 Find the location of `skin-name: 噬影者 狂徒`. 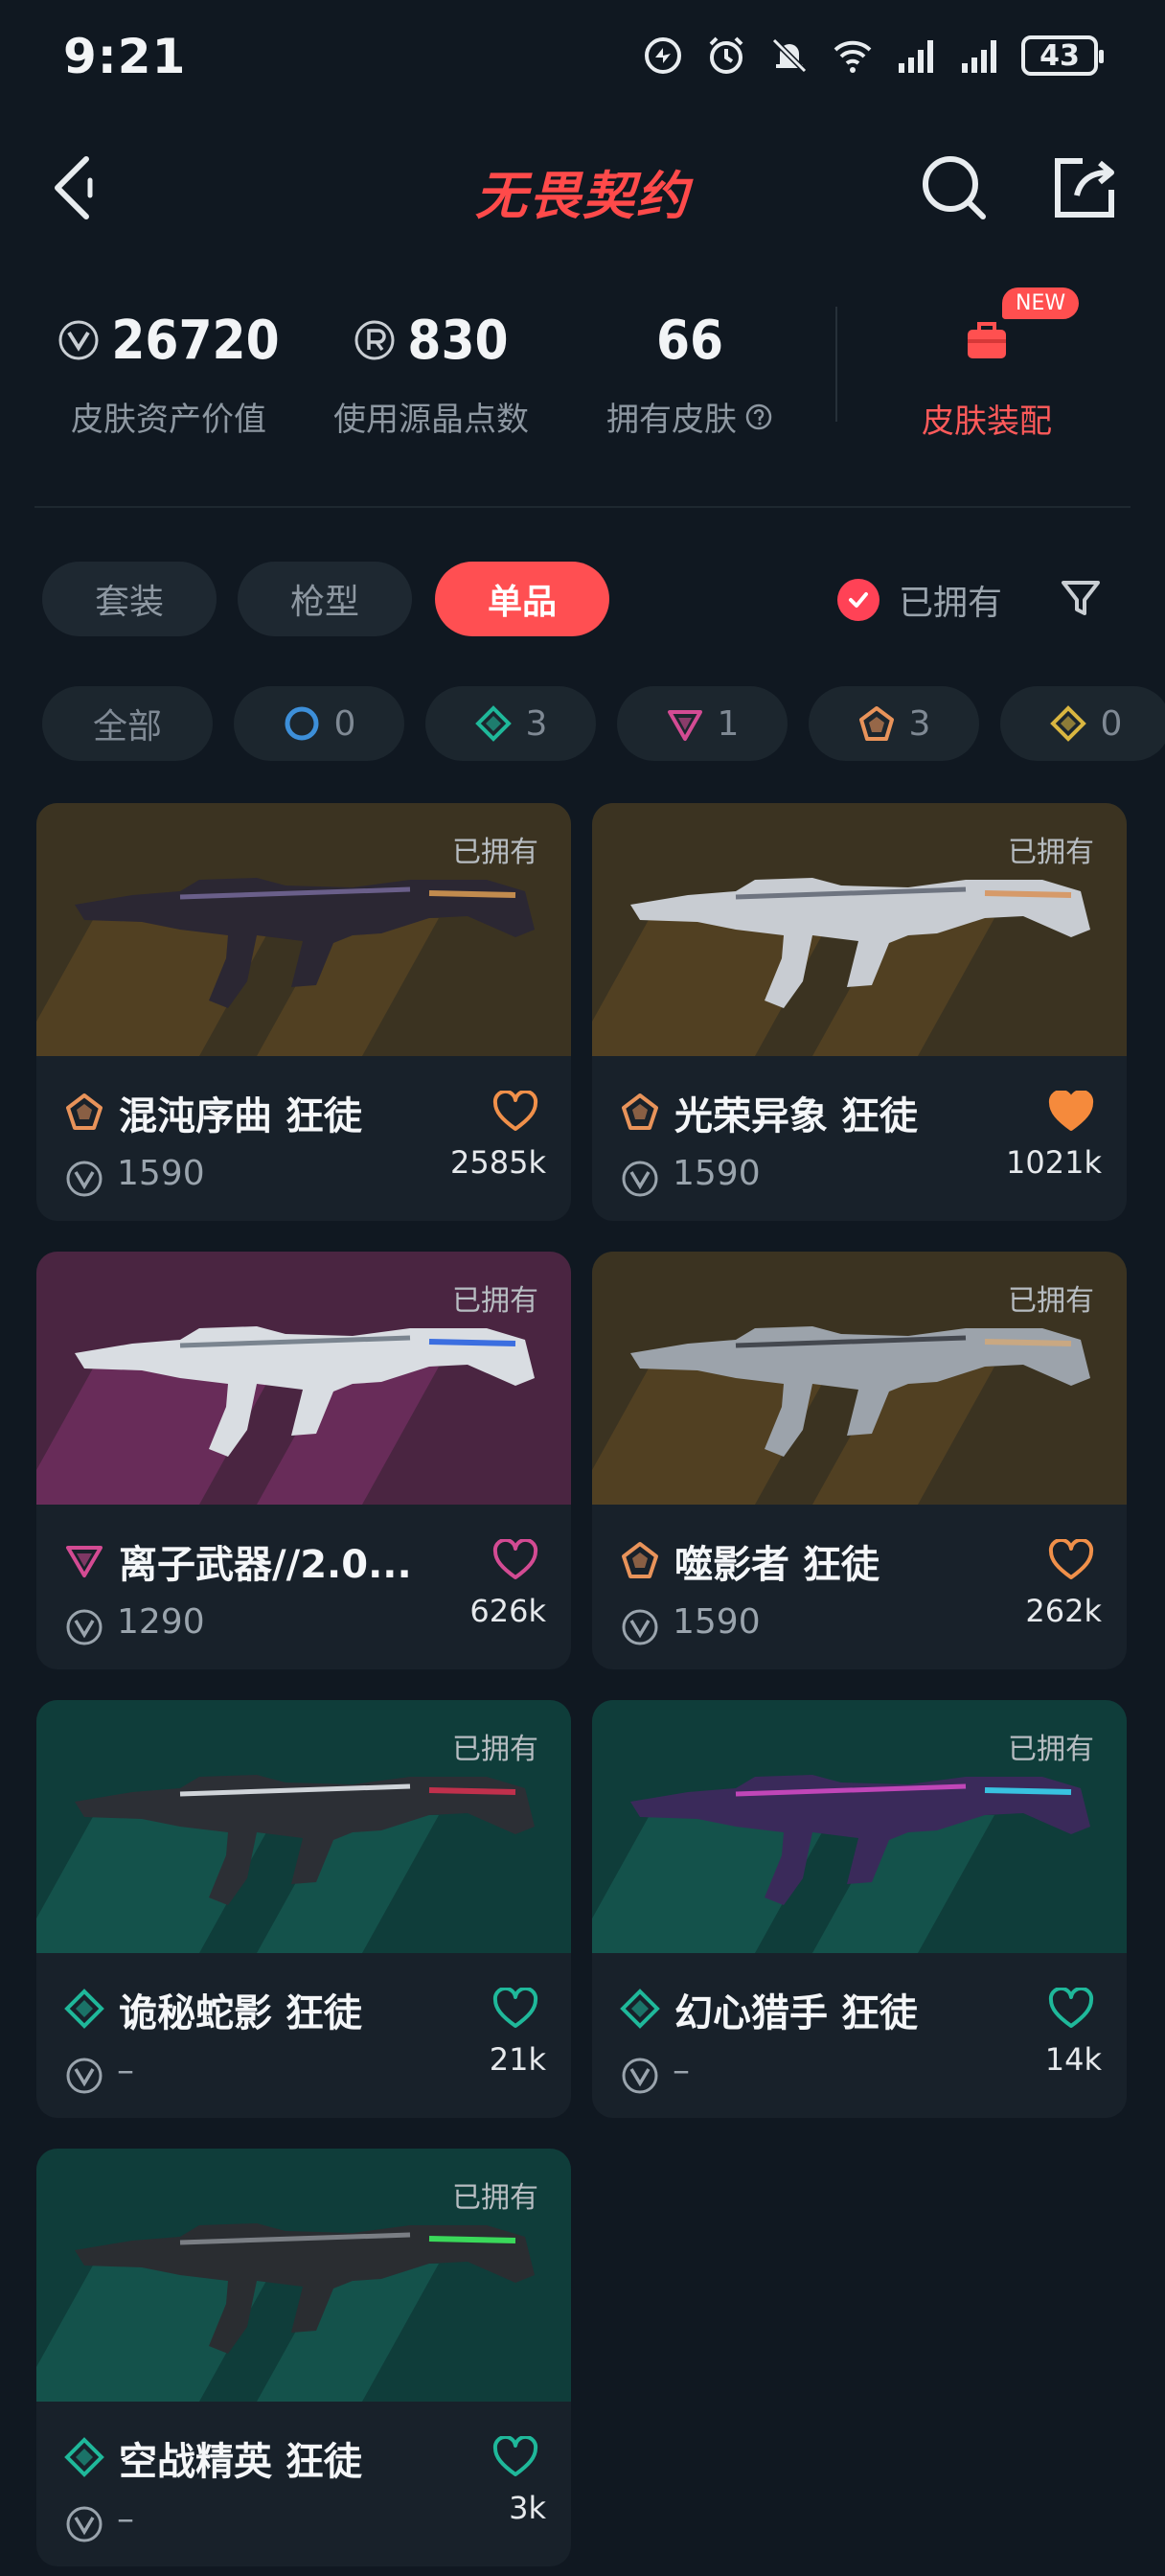

skin-name: 噬影者 狂徒 is located at coordinates (776, 1565).